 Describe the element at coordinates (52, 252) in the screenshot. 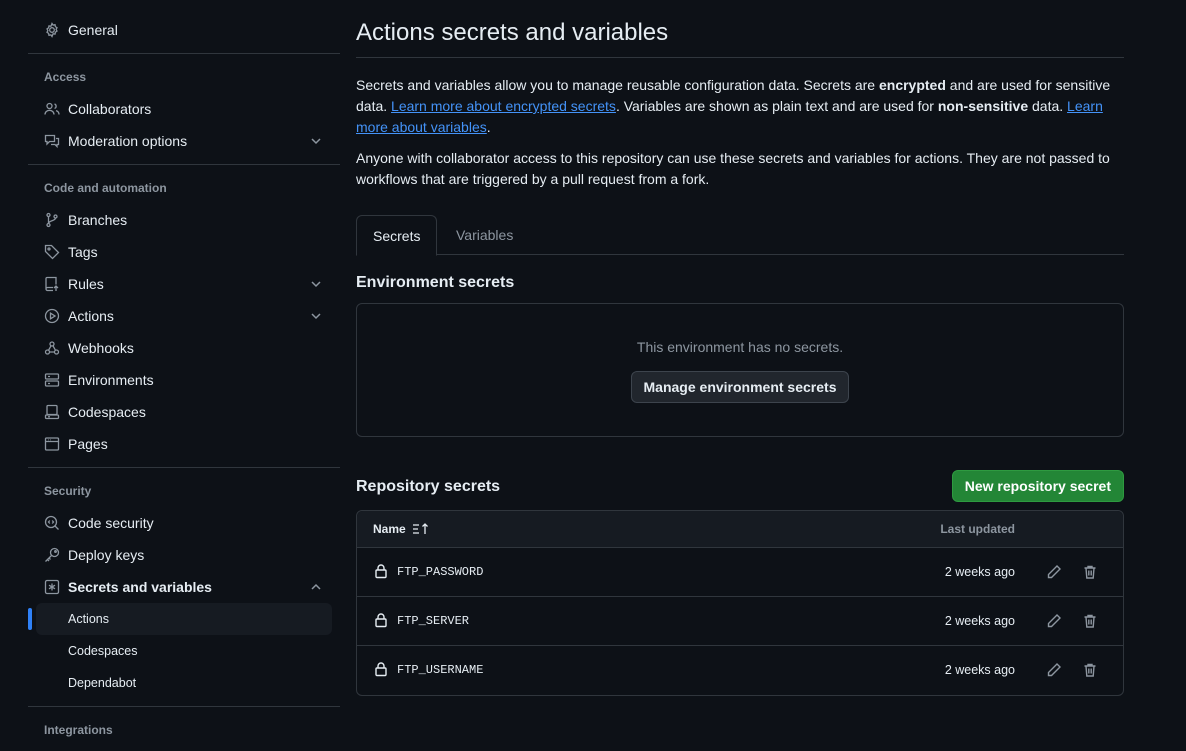

I see `tag-icon` at that location.